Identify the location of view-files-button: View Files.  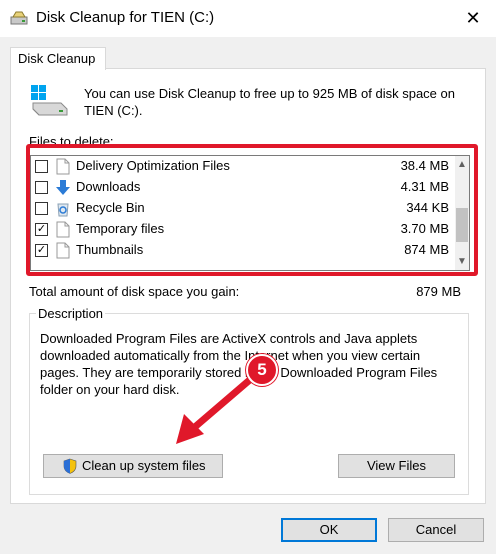
(396, 466).